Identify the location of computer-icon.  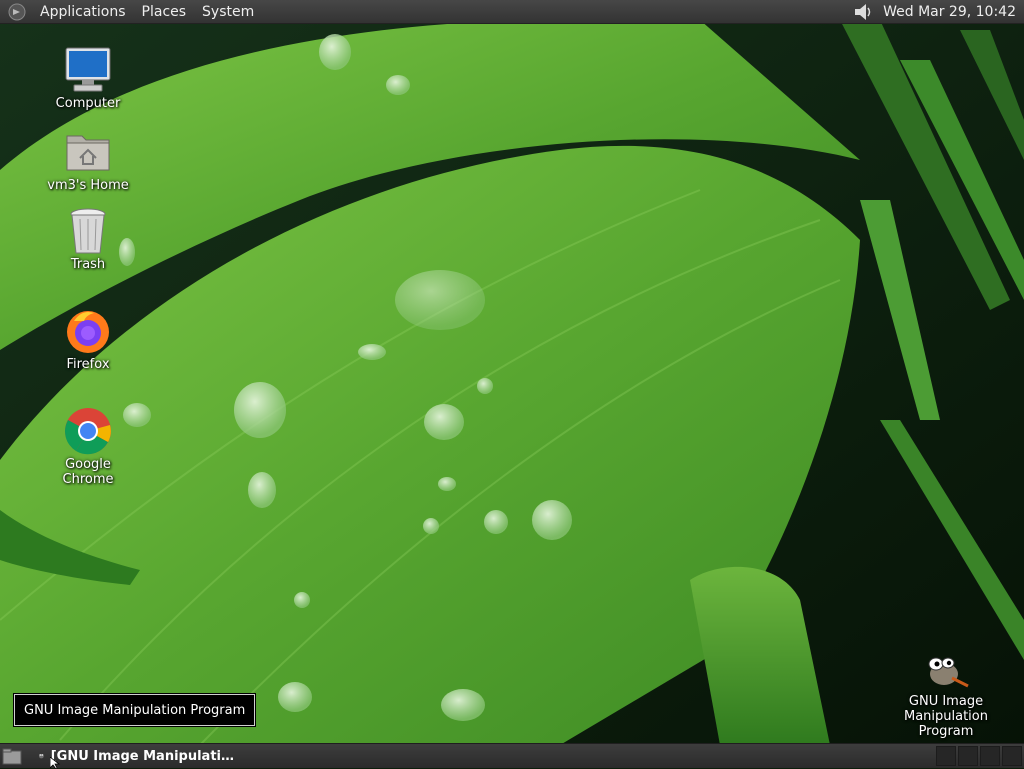
(88, 69).